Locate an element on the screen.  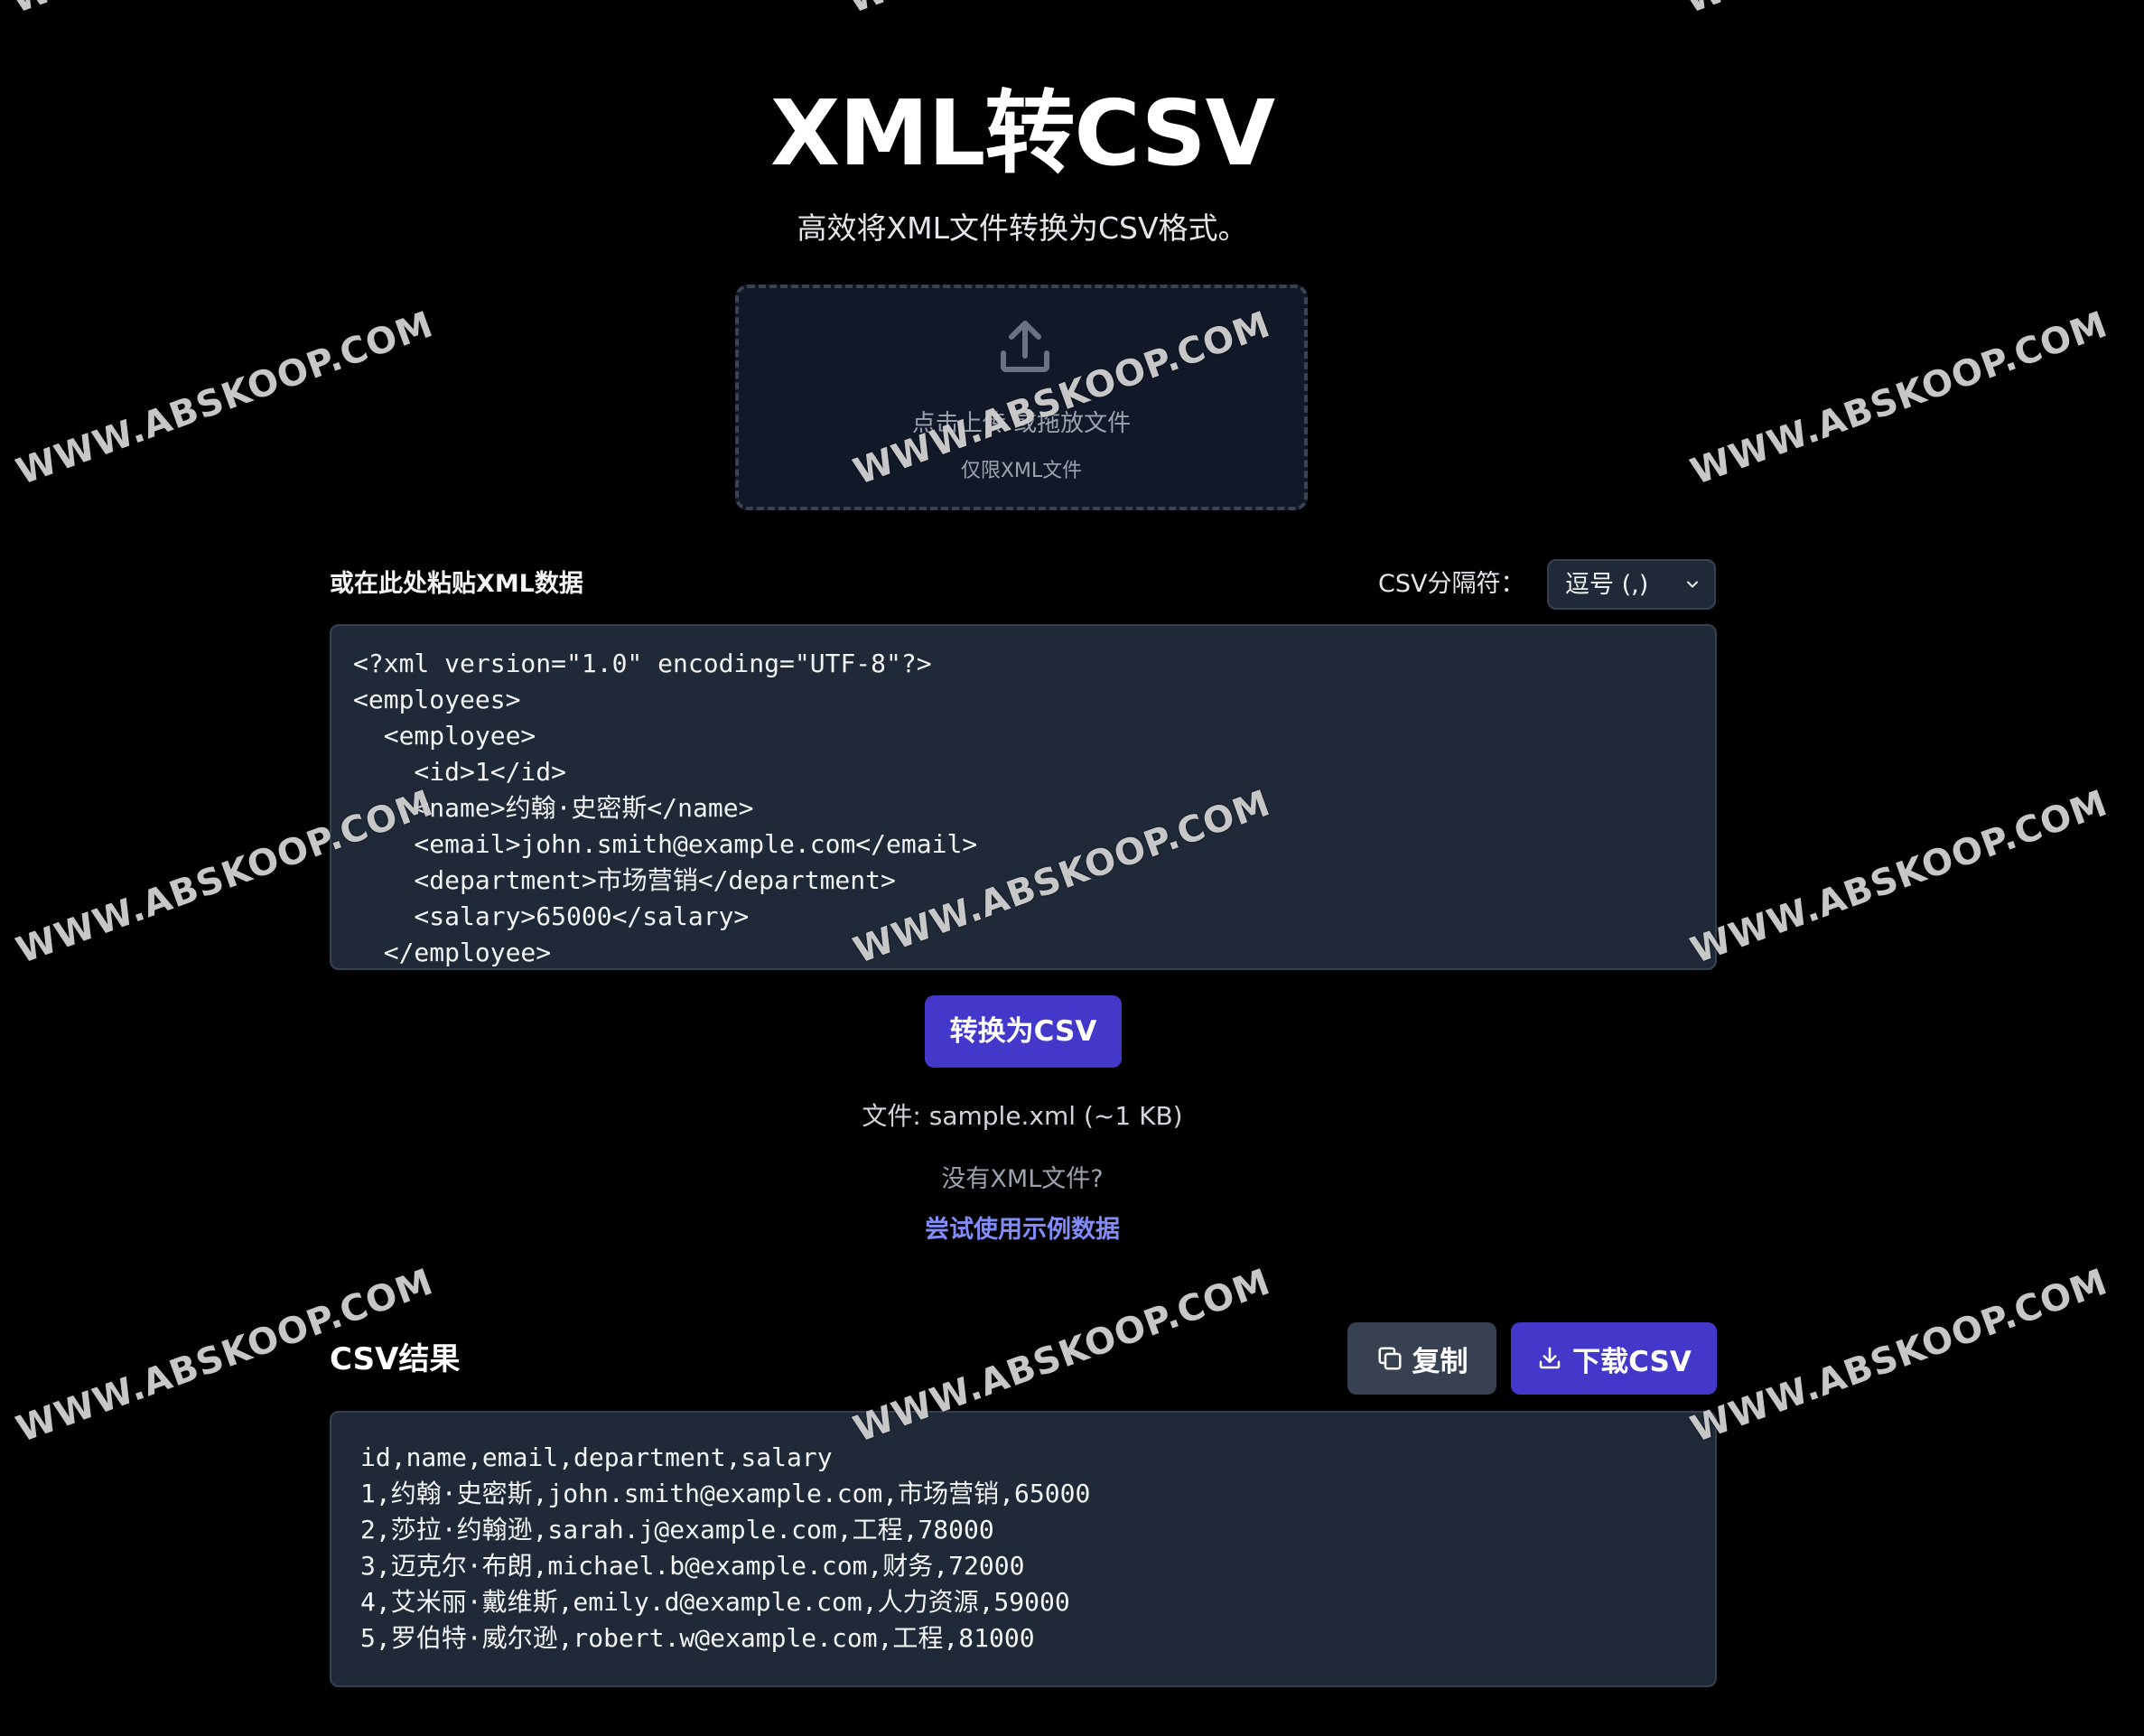
csv-line: 5,罗伯特·威尔逊,robert.w@example.com,工程,81000 is located at coordinates (697, 1638).